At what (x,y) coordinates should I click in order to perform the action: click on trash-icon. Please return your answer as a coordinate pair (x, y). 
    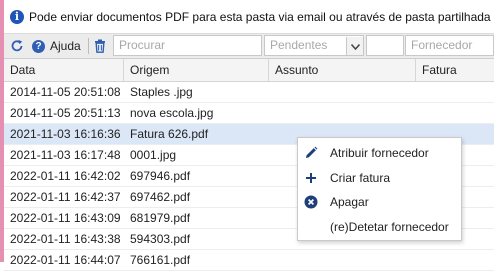
    Looking at the image, I should click on (100, 46).